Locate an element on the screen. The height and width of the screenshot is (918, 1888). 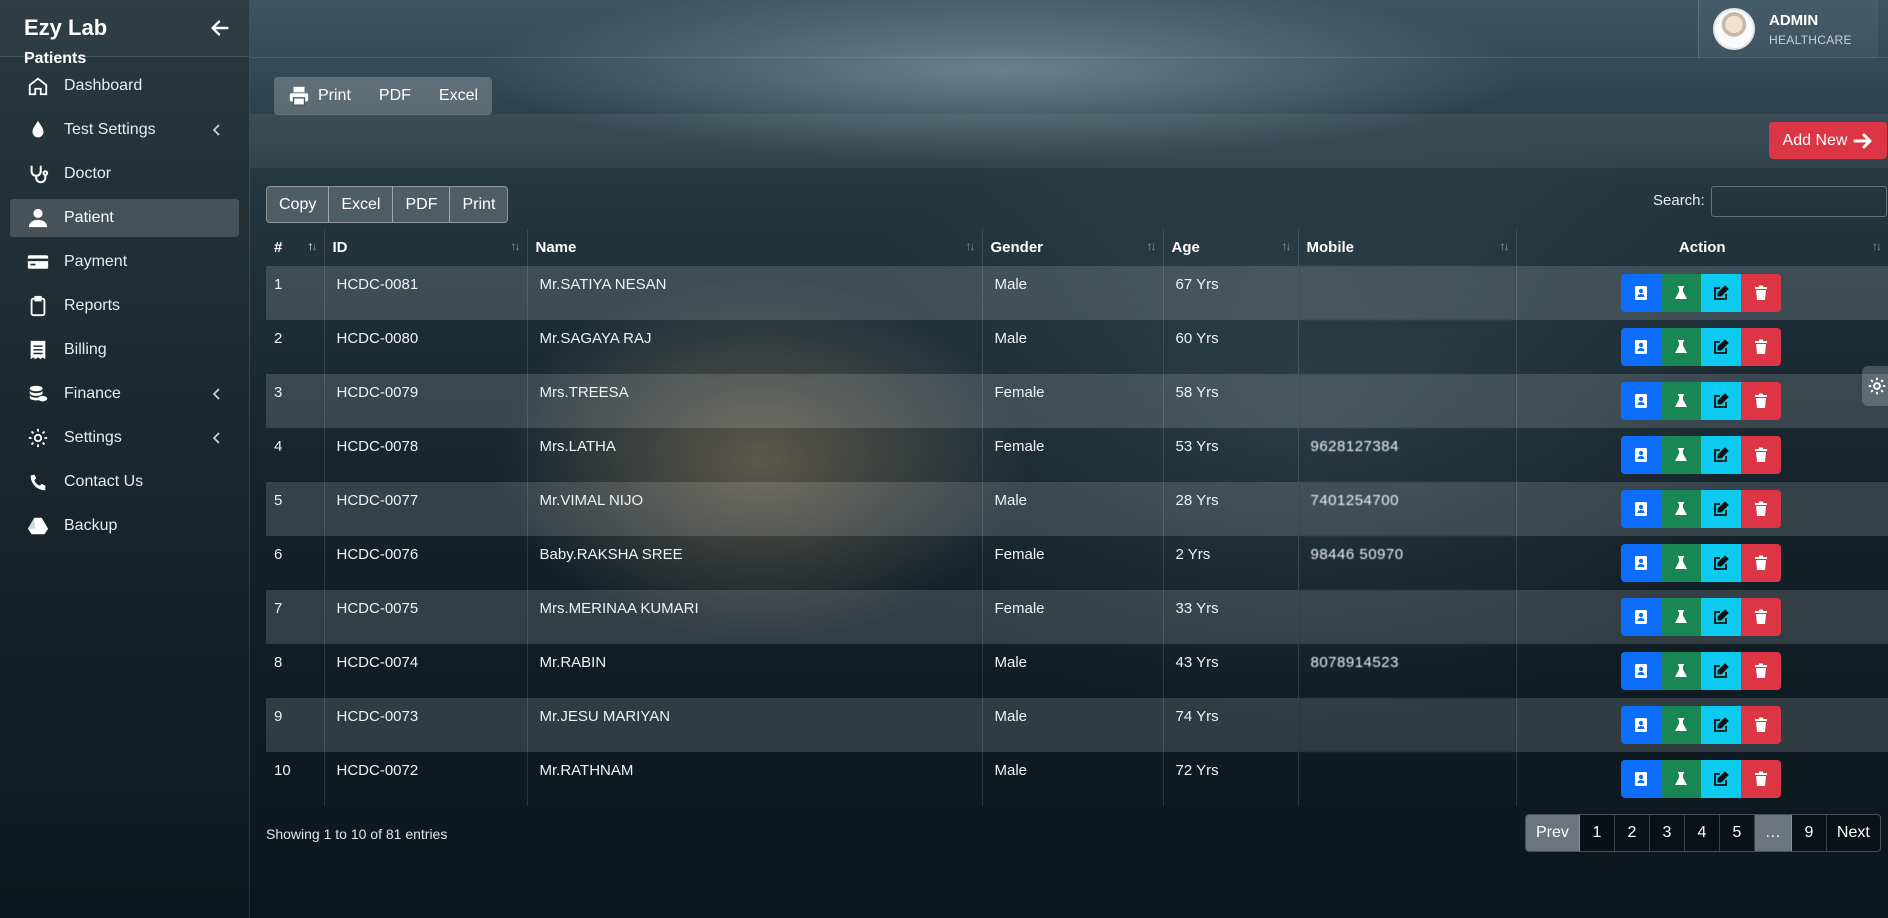
sidebar-item-dashboard: Dashboard is located at coordinates (124, 86).